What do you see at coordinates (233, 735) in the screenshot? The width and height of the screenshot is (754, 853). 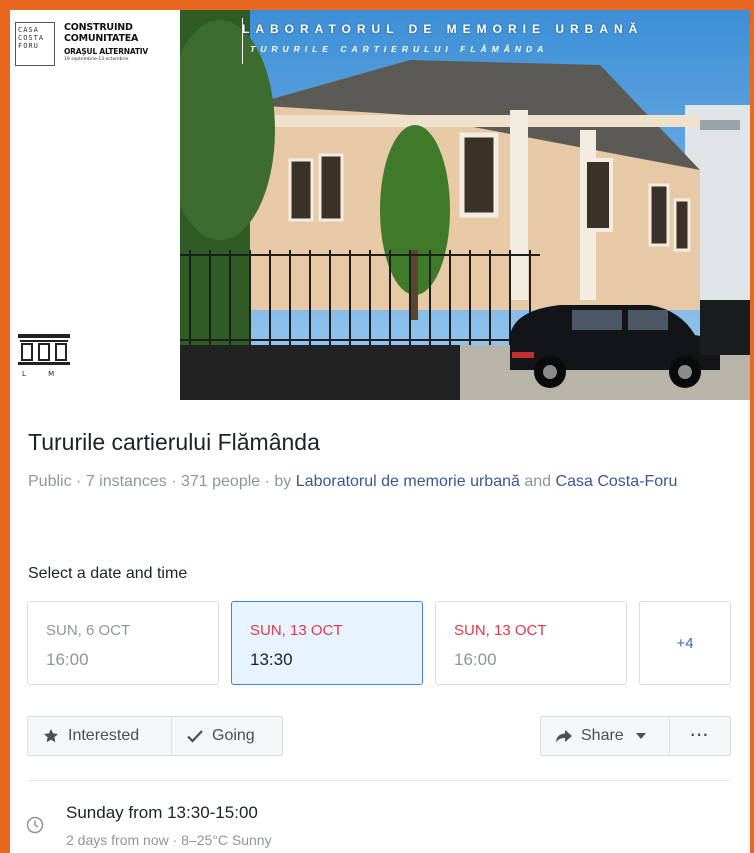 I see `going-label: Going` at bounding box center [233, 735].